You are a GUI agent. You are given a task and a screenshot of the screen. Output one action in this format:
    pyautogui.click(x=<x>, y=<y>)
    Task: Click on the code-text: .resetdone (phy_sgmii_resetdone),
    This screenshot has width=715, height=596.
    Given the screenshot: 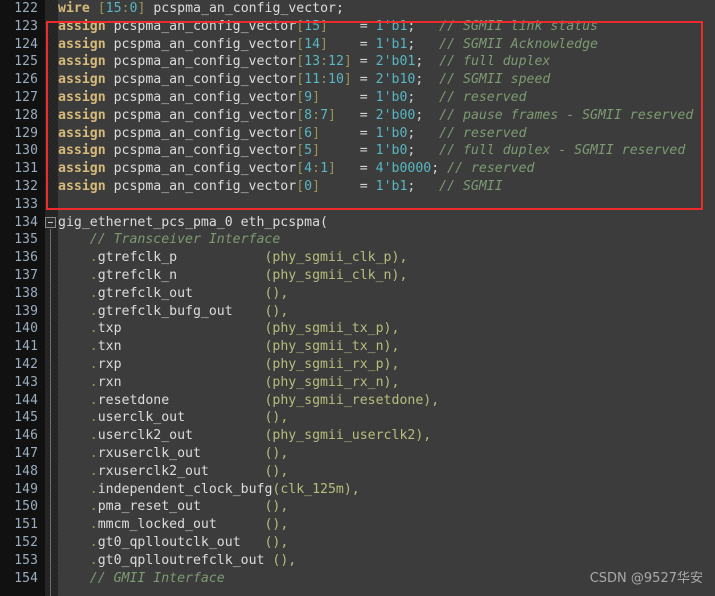 What is the action you would take?
    pyautogui.click(x=248, y=401)
    